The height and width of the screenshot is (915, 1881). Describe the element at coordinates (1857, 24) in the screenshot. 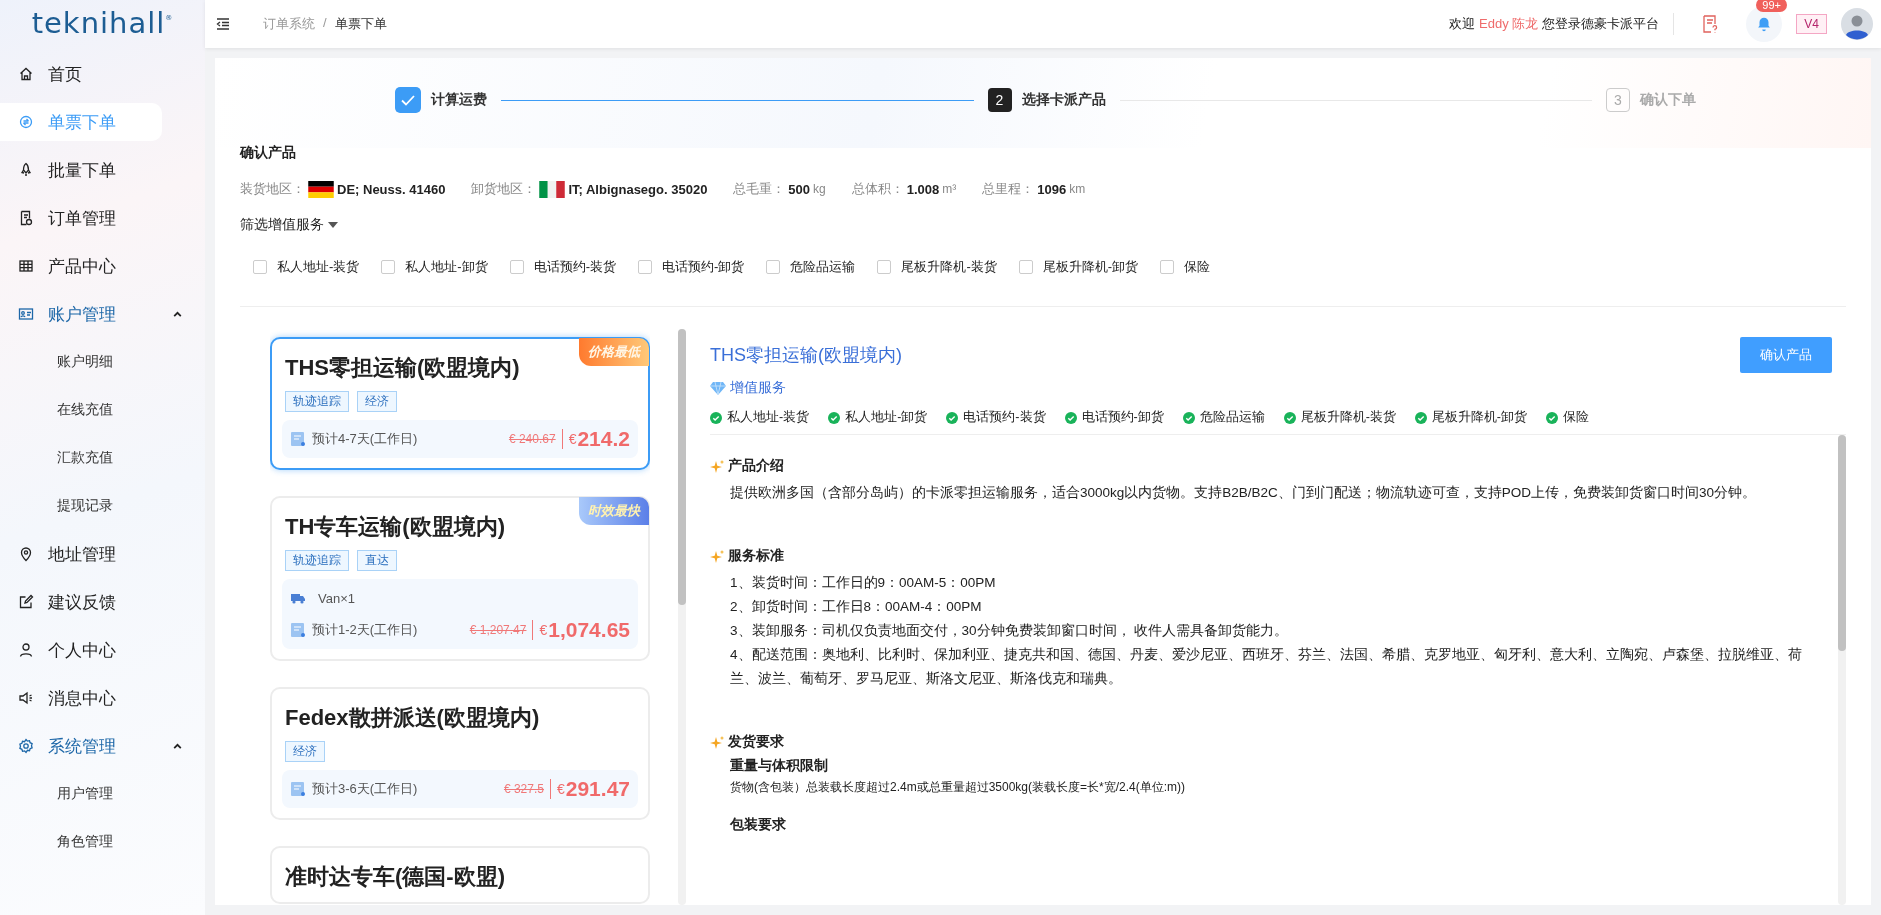

I see `avatar` at that location.